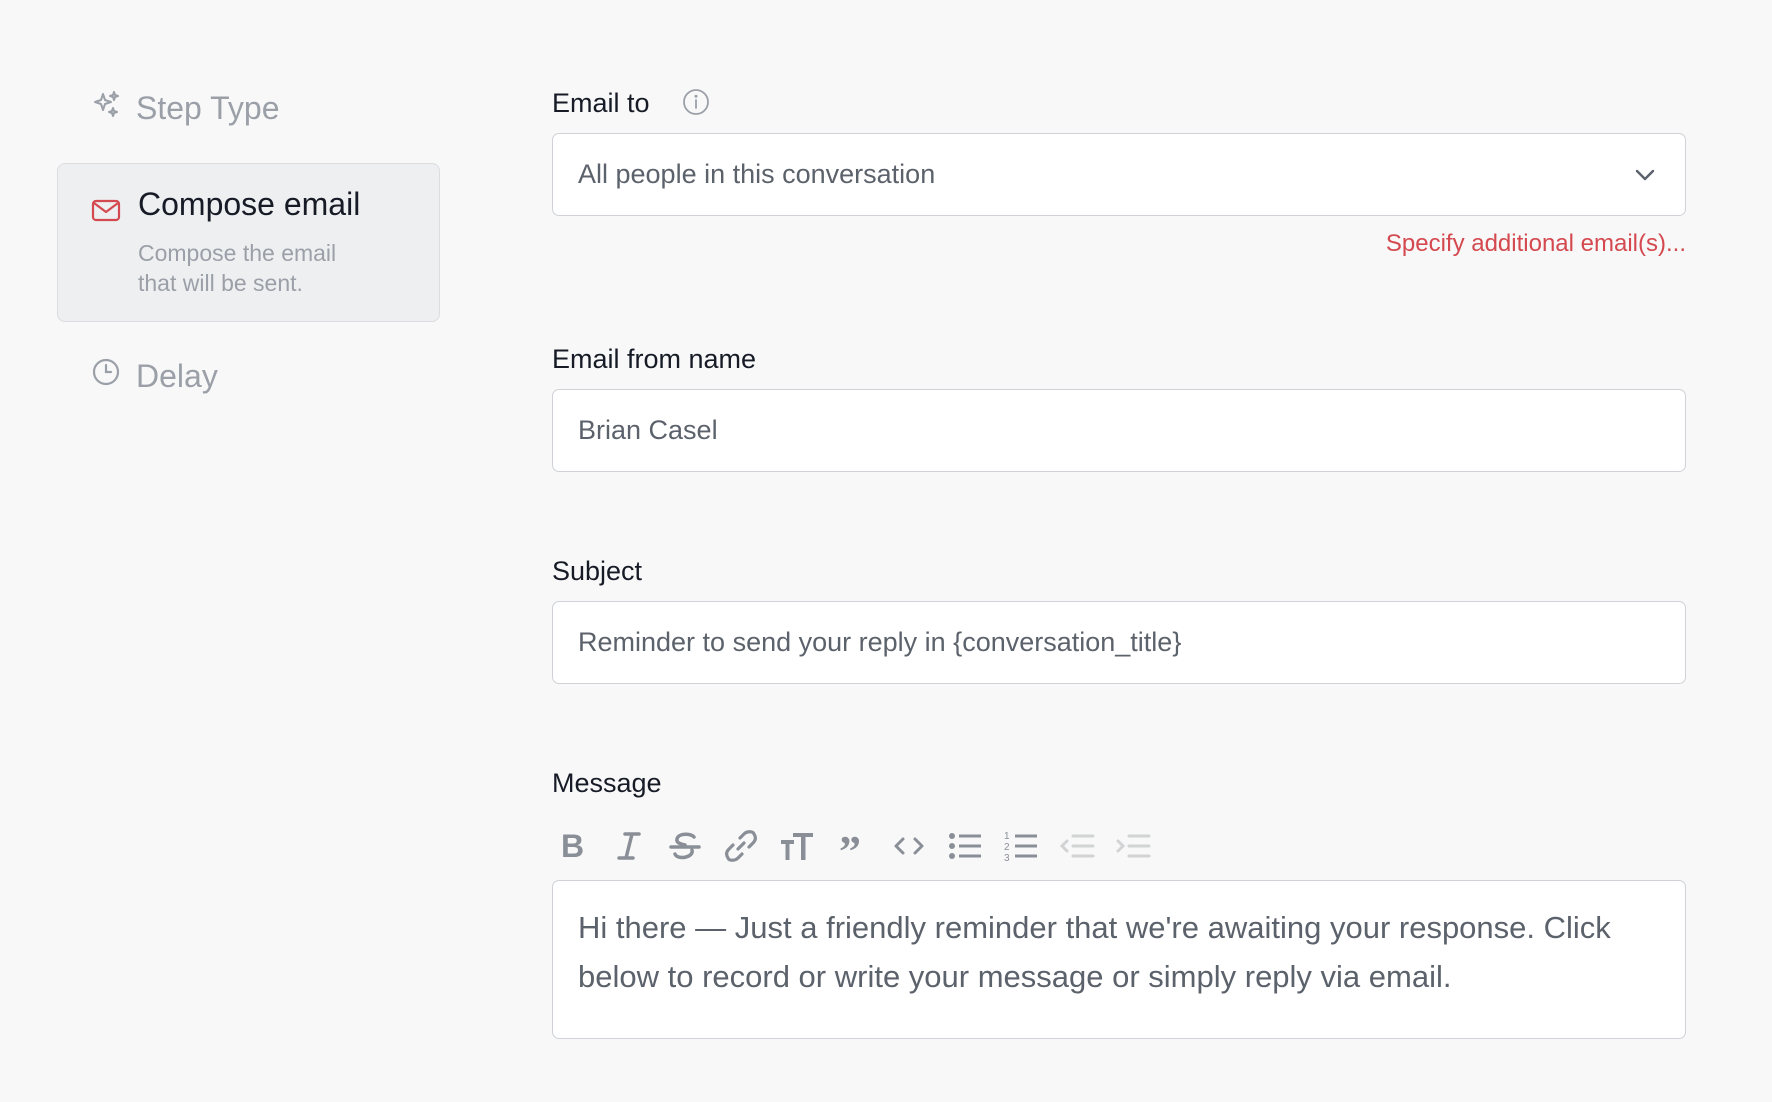 The image size is (1772, 1102). Describe the element at coordinates (1007, 858) in the screenshot. I see `svg-text: 3` at that location.